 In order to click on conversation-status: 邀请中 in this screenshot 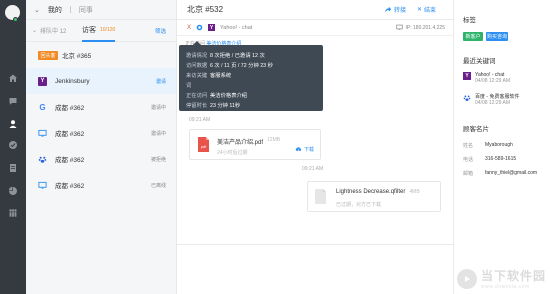, I will do `click(158, 133)`.